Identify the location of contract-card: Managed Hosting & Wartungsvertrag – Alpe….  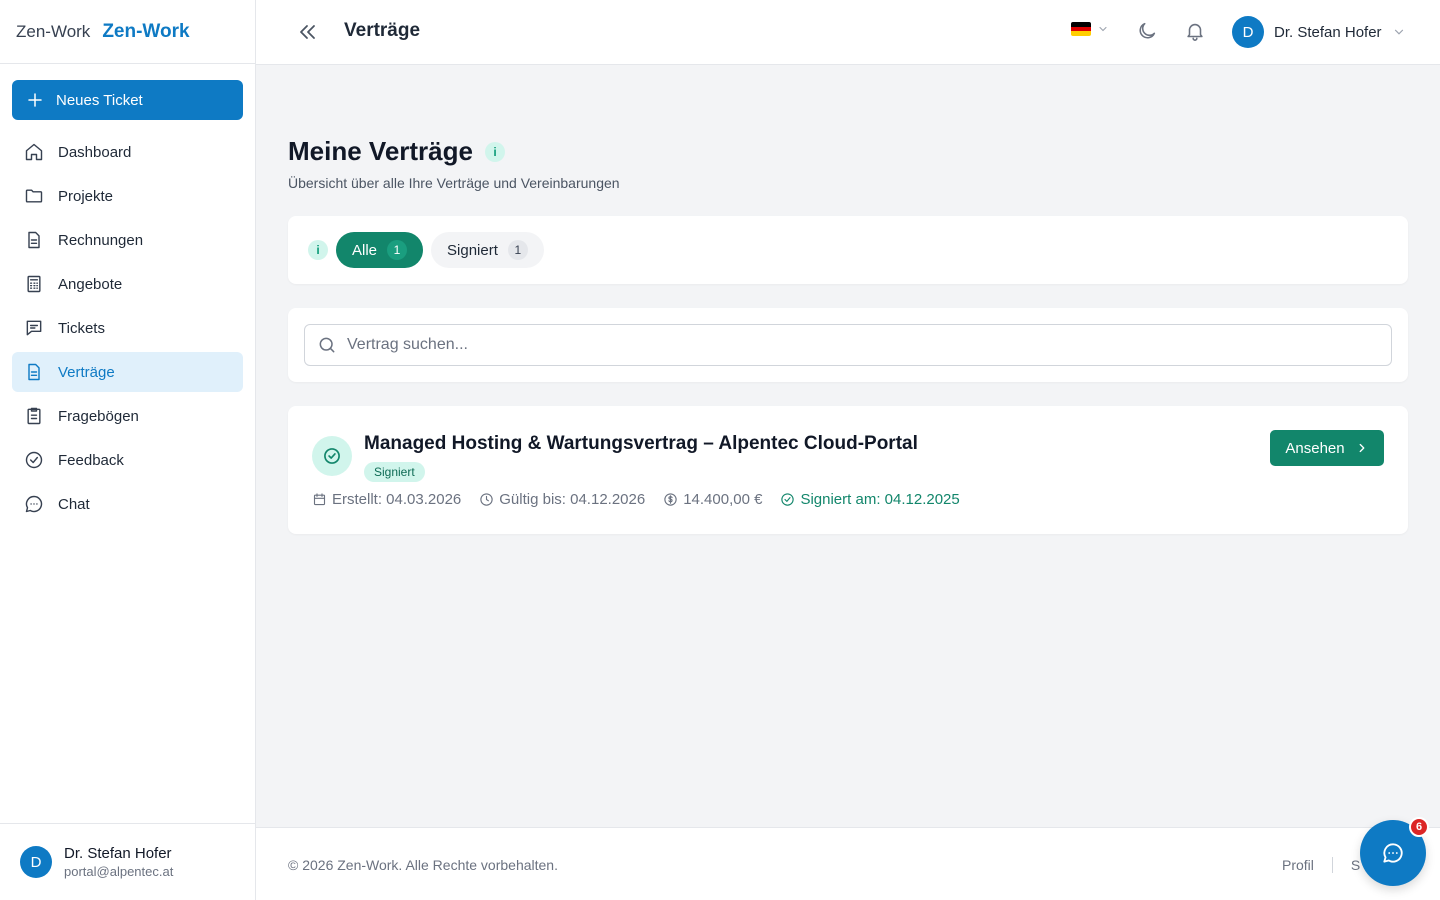
(848, 470).